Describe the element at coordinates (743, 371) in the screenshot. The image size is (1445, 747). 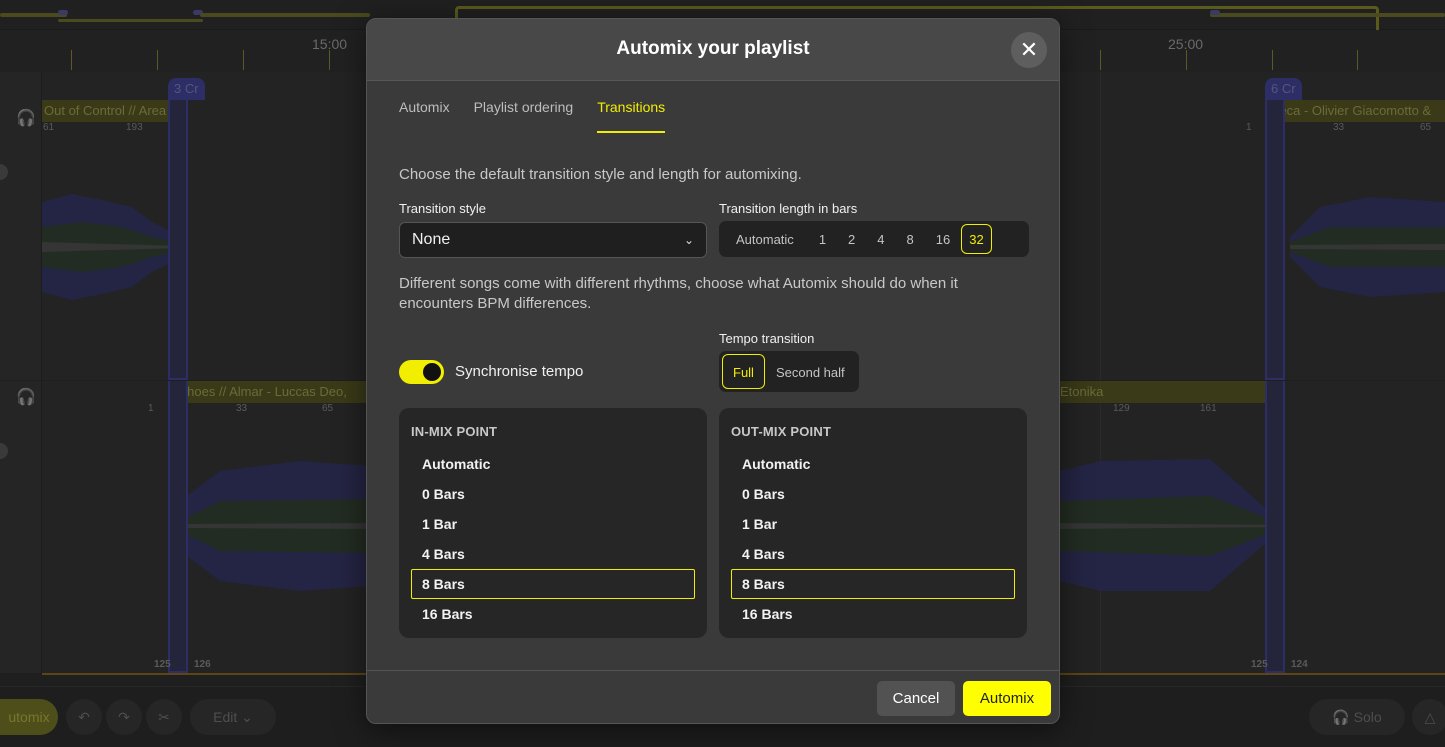
I see `tempo-option-full: Full` at that location.